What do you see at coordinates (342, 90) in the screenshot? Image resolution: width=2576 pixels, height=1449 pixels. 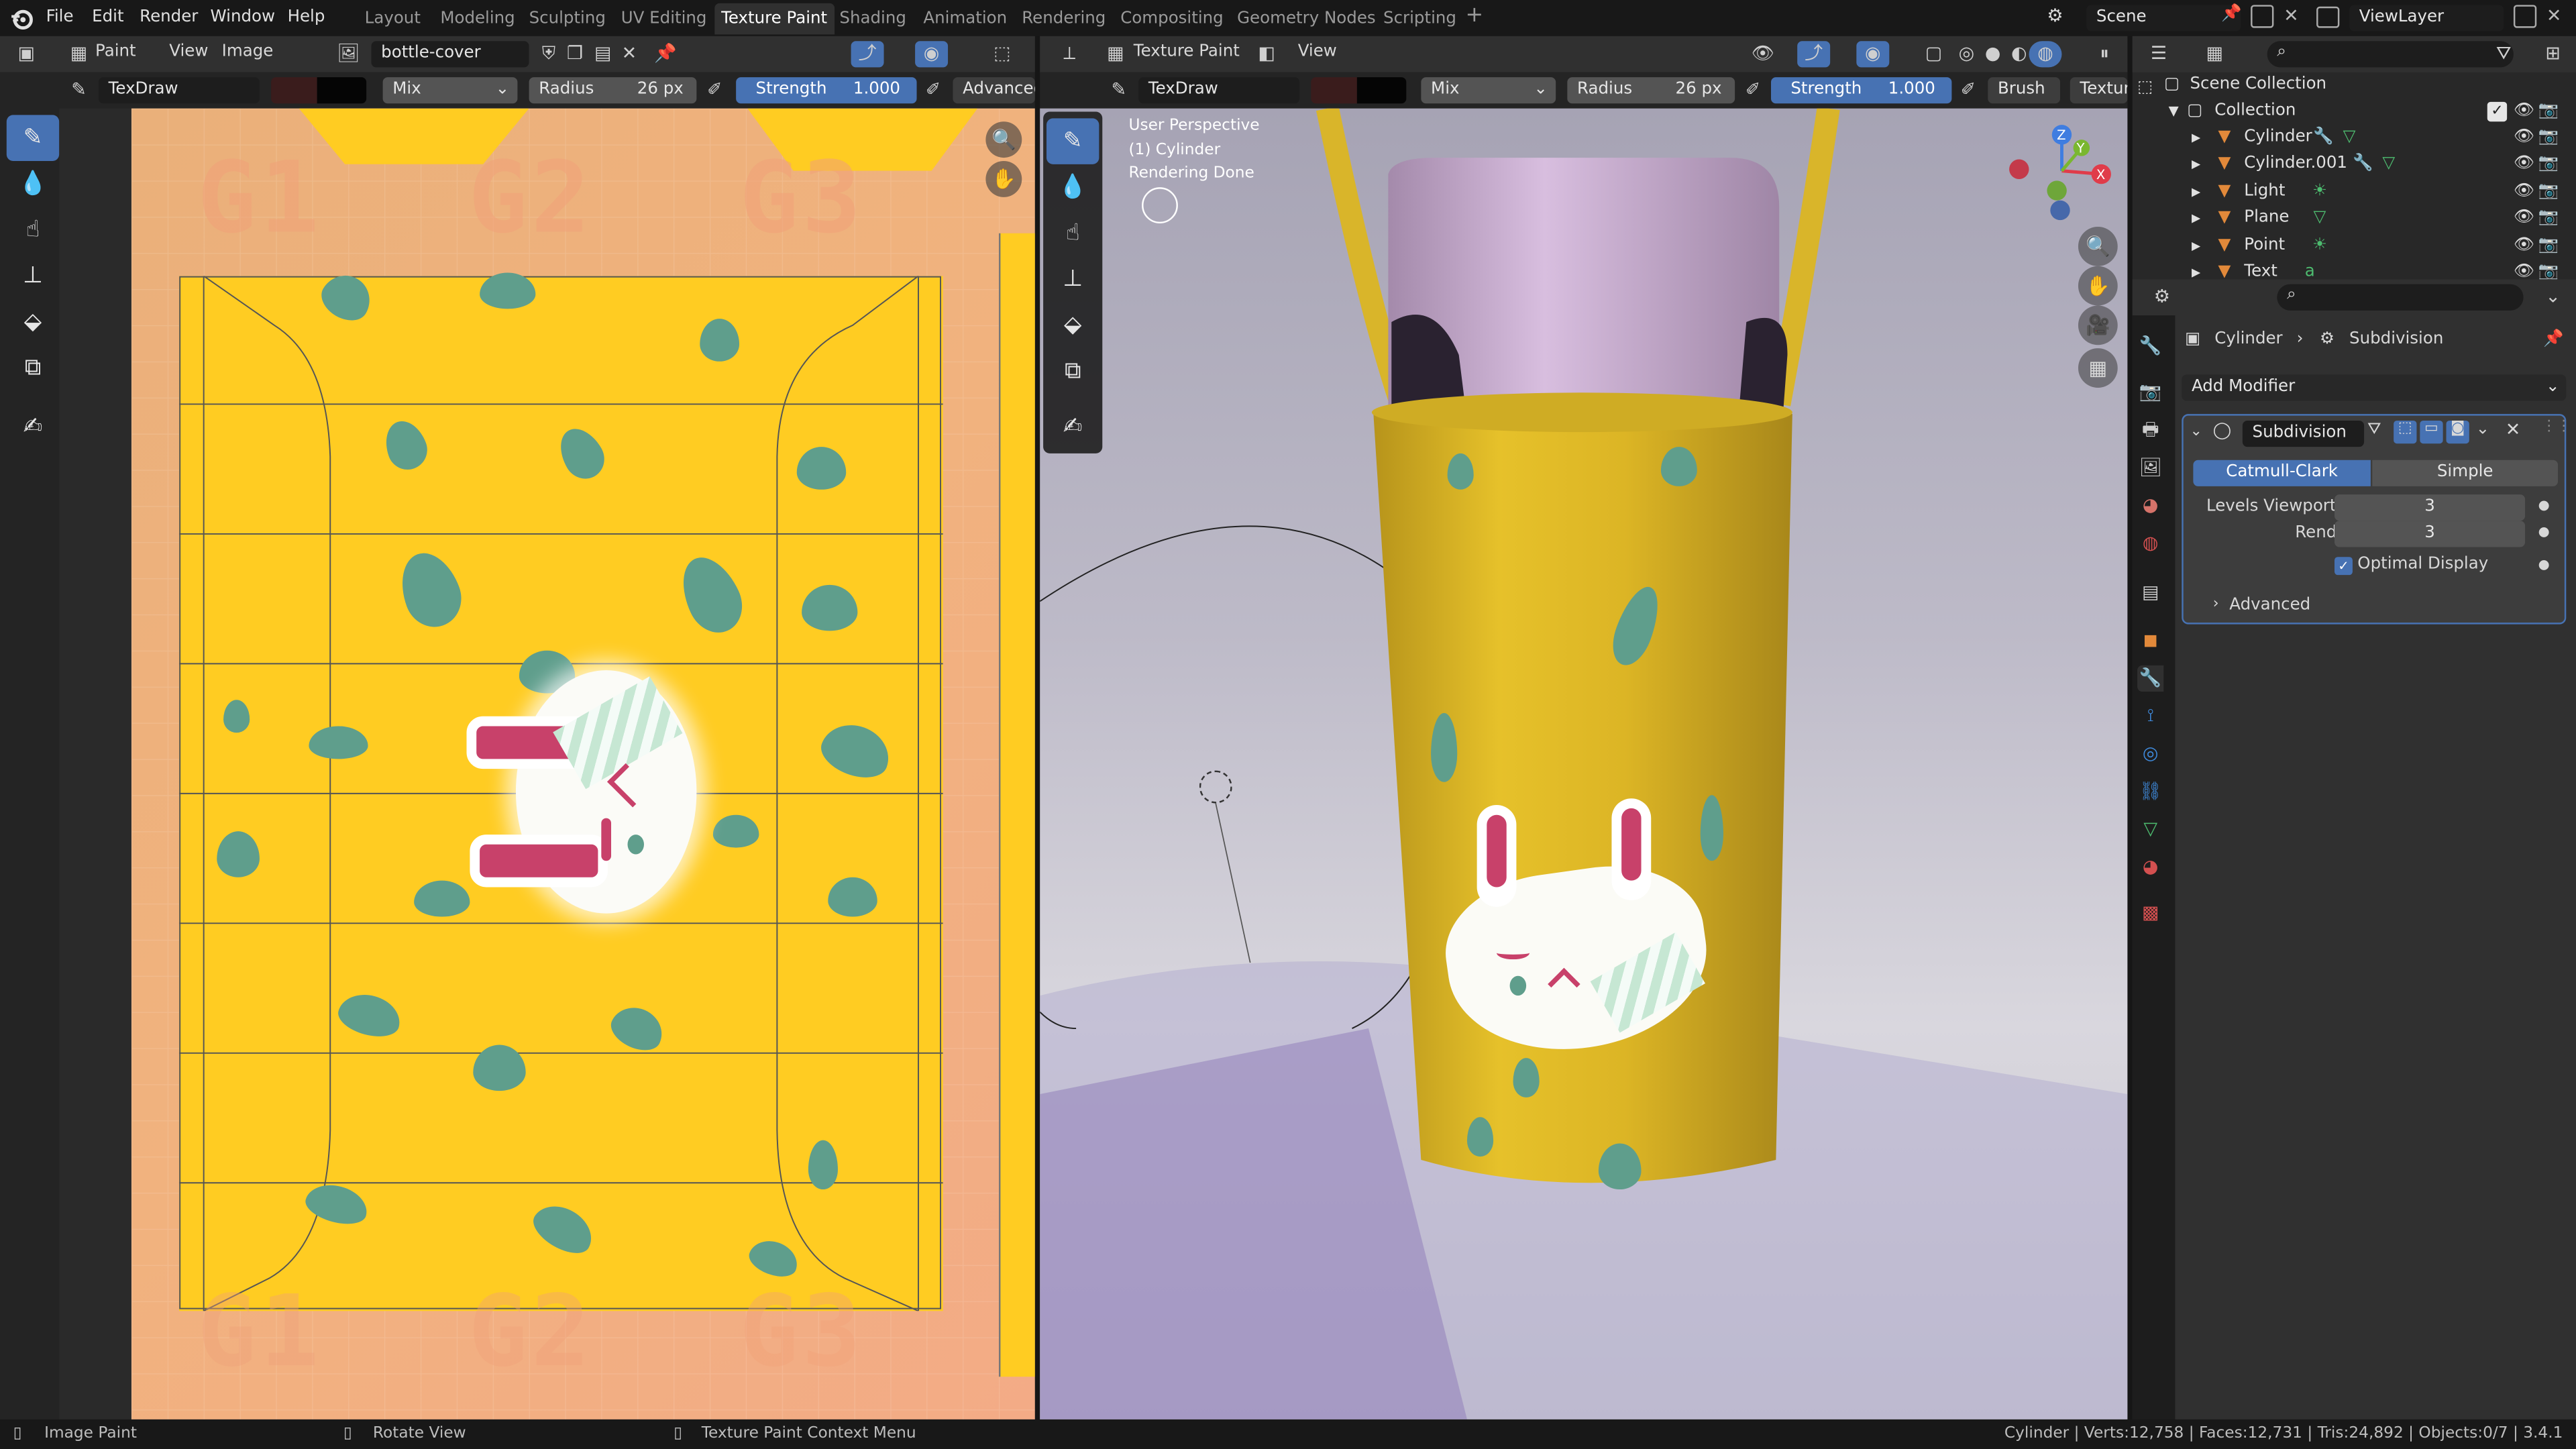 I see `secondary-color-swatch` at bounding box center [342, 90].